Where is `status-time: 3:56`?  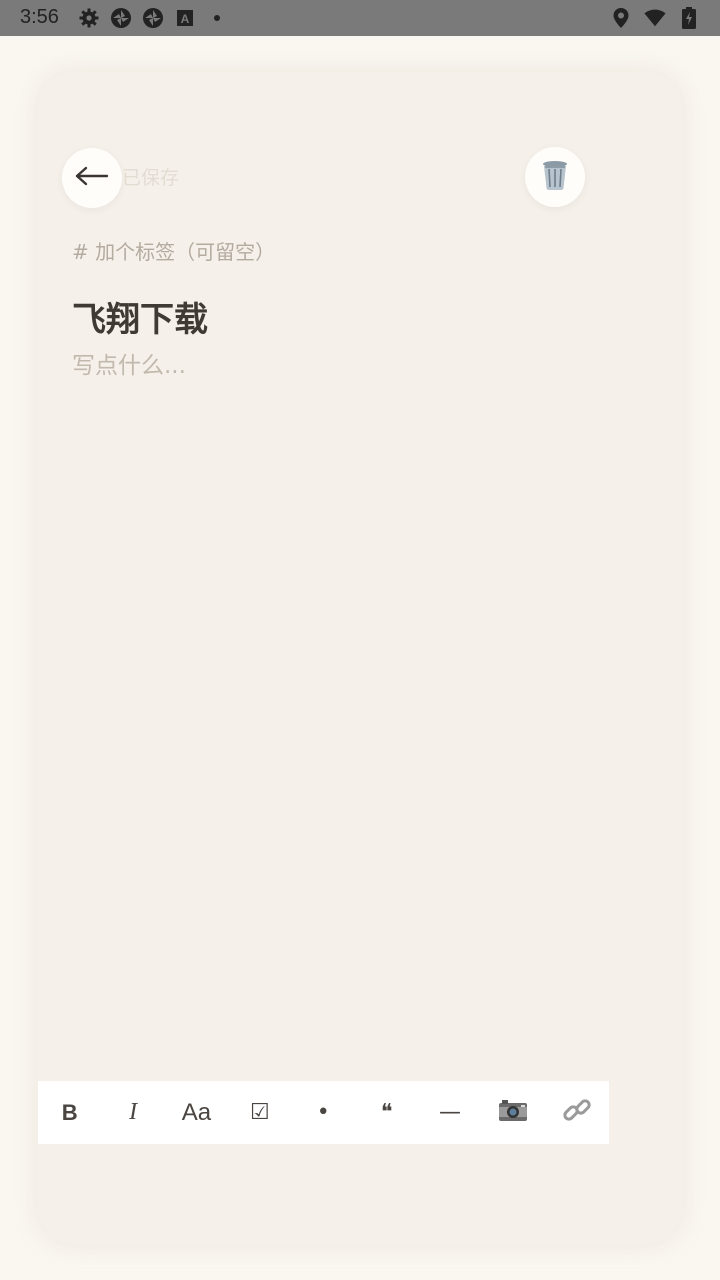 status-time: 3:56 is located at coordinates (39, 17).